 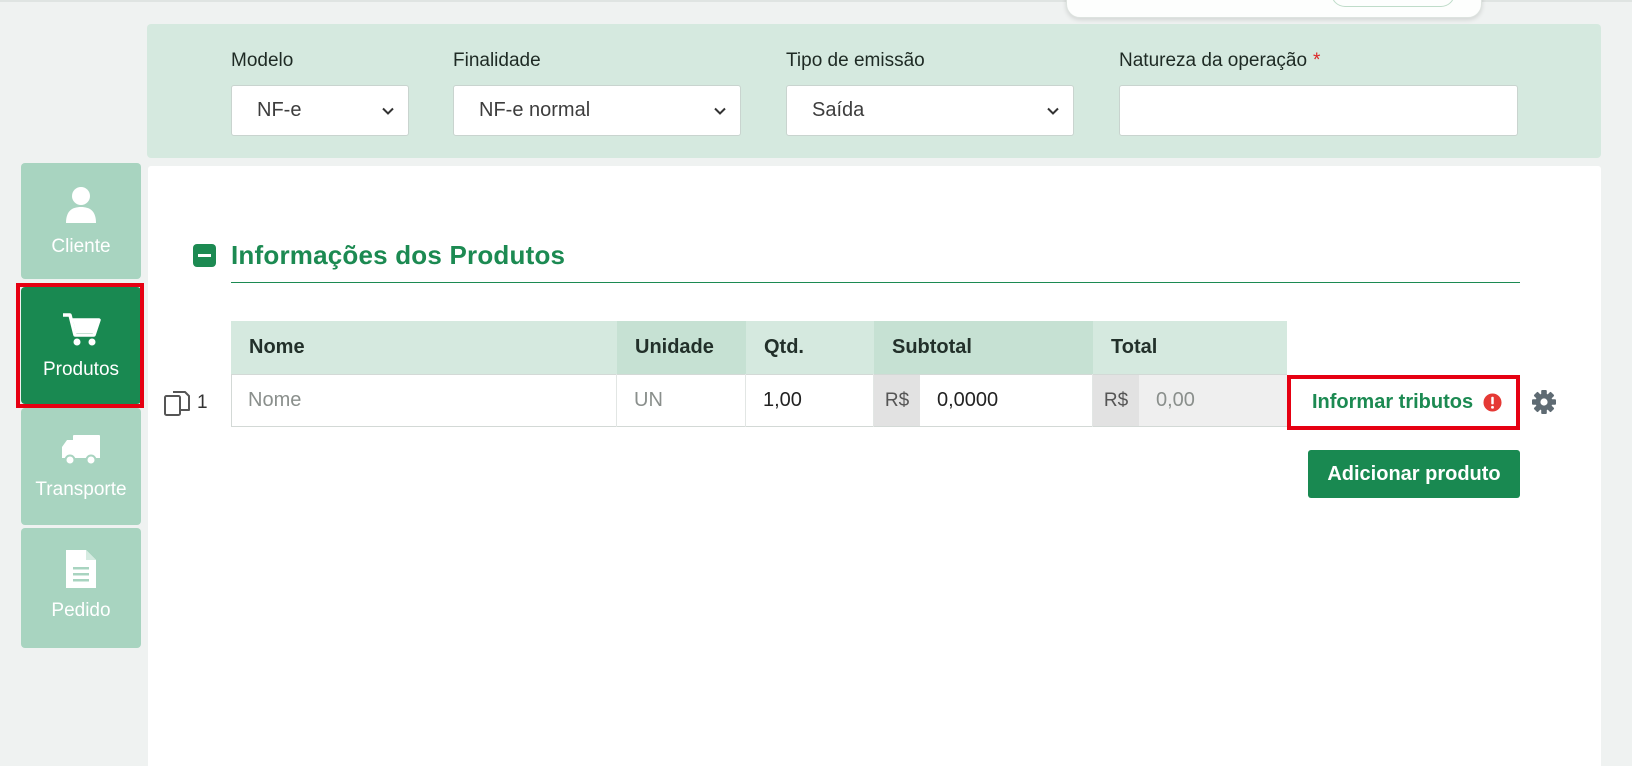 I want to click on column-header-nome: Nome, so click(x=424, y=347).